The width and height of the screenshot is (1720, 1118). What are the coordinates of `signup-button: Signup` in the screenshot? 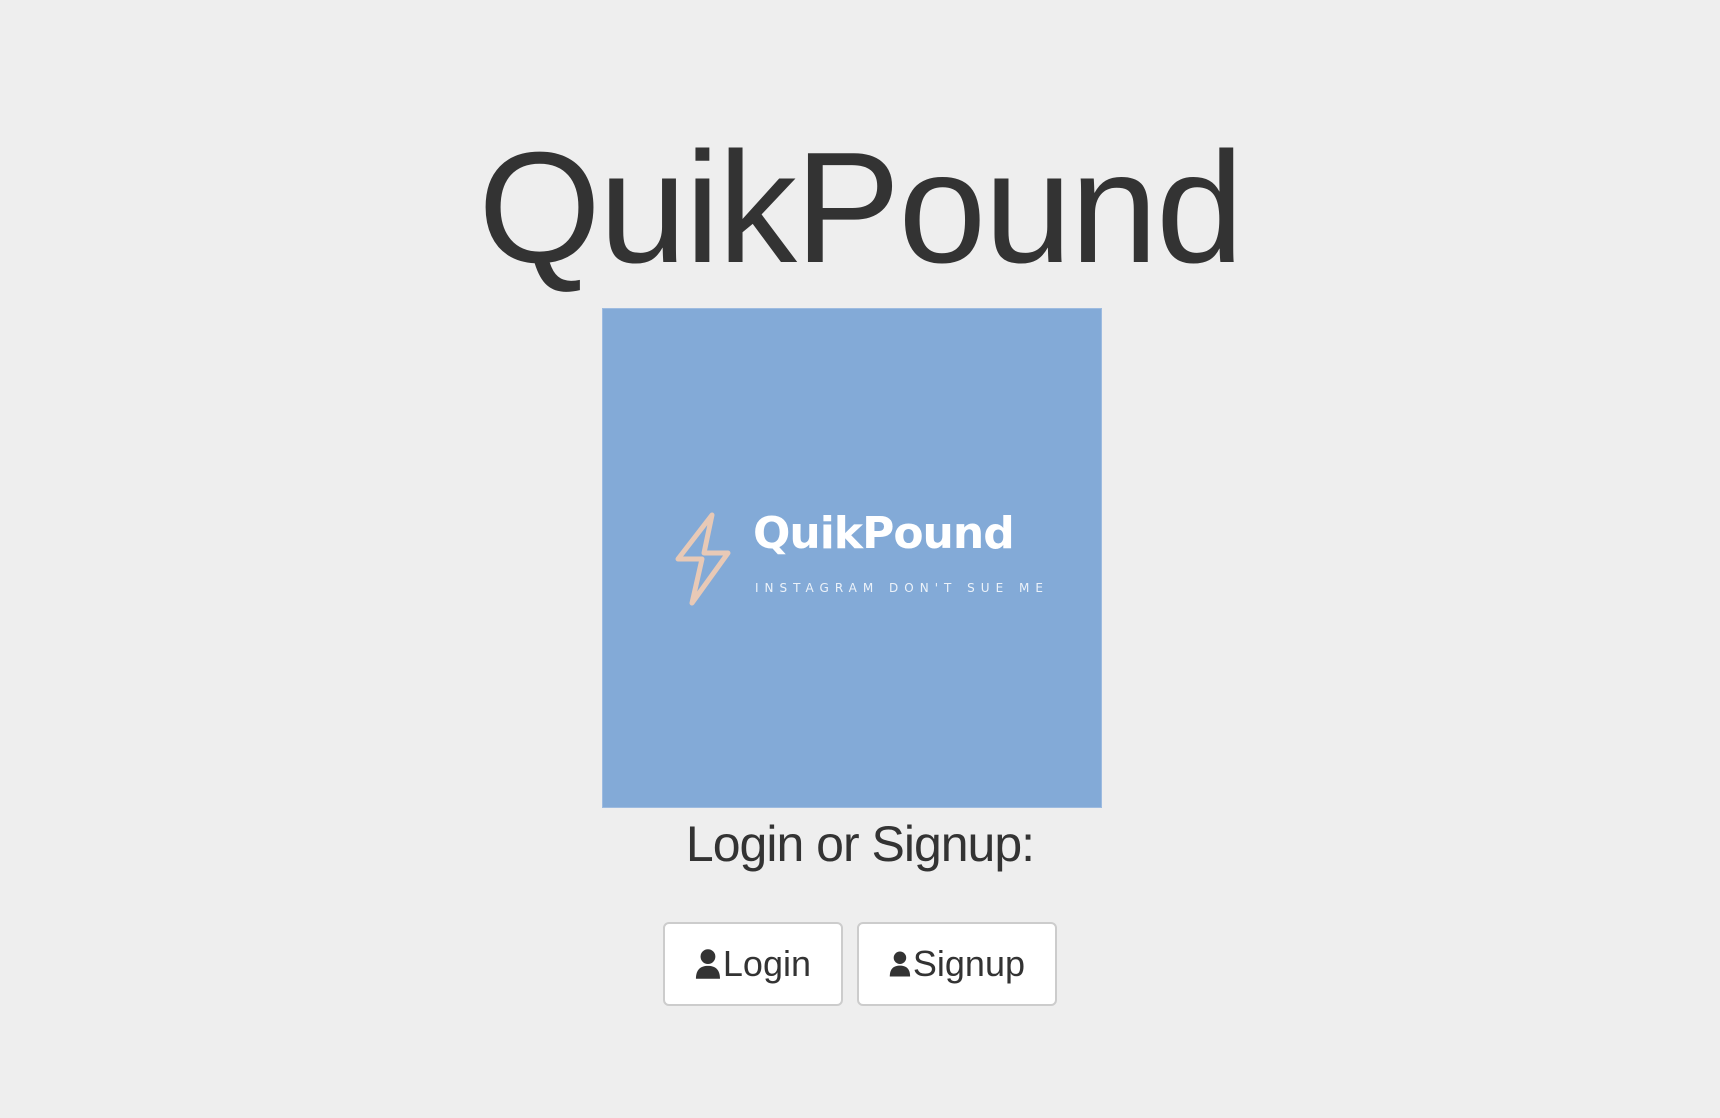 It's located at (957, 964).